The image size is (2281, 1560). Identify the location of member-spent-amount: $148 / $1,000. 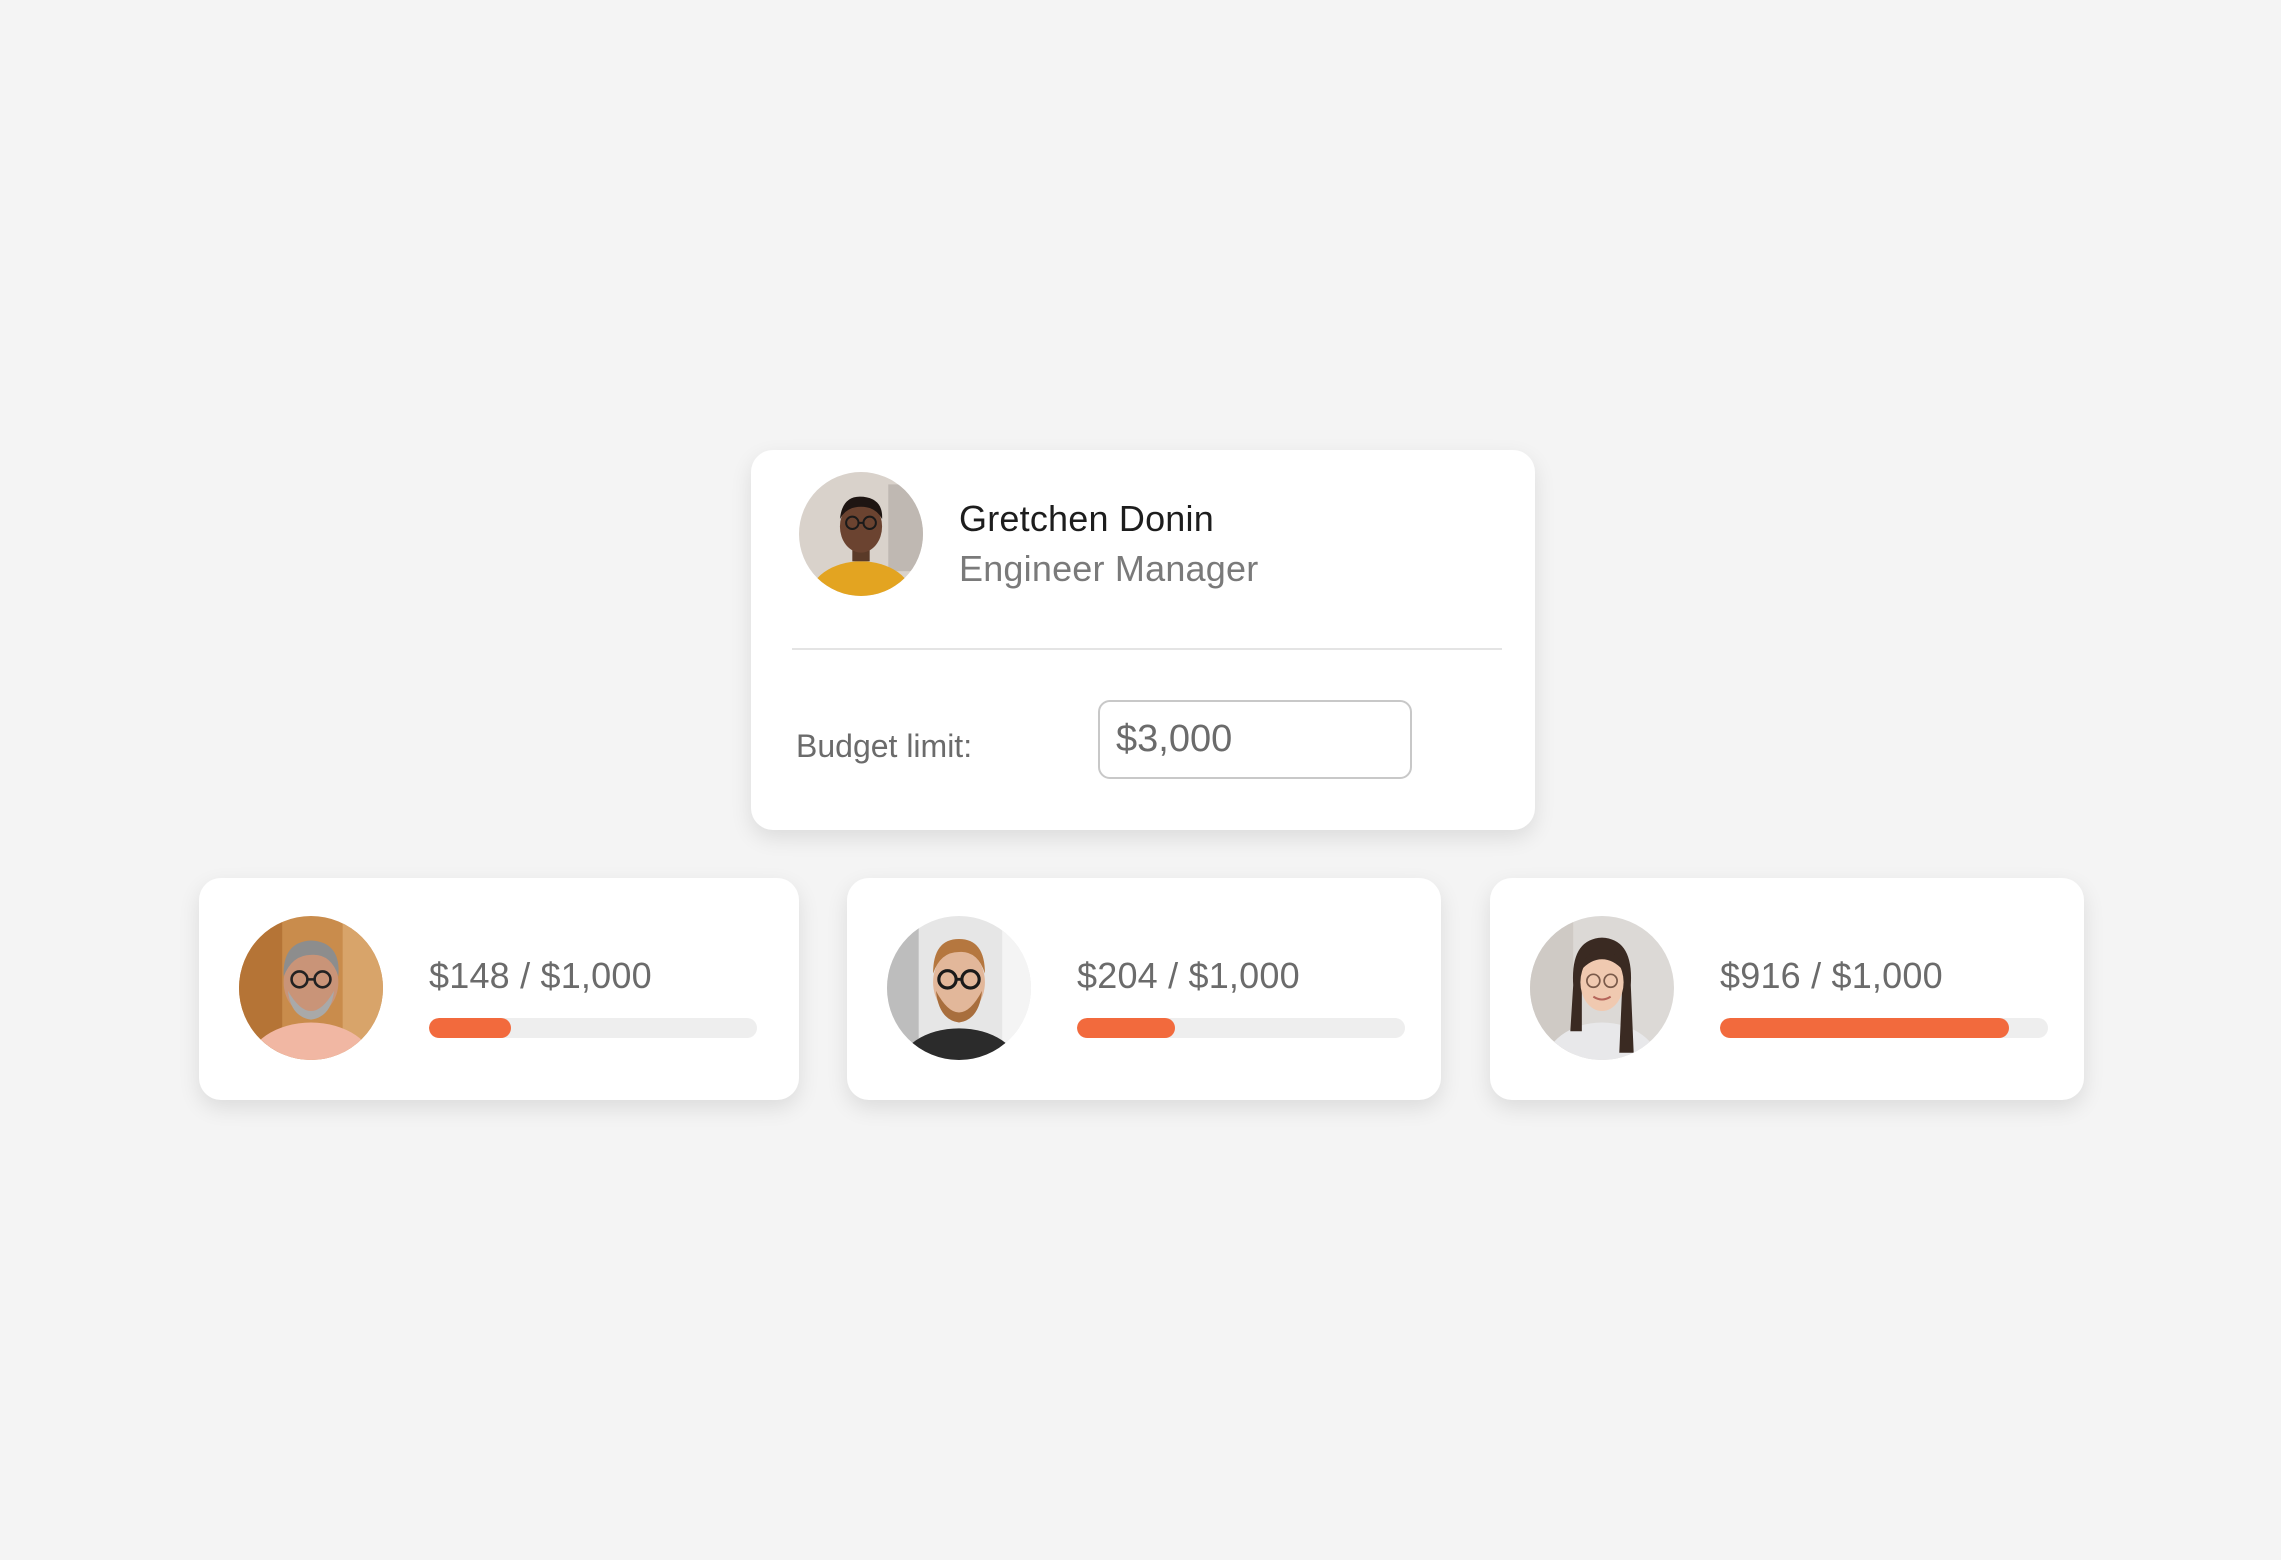
(540, 975).